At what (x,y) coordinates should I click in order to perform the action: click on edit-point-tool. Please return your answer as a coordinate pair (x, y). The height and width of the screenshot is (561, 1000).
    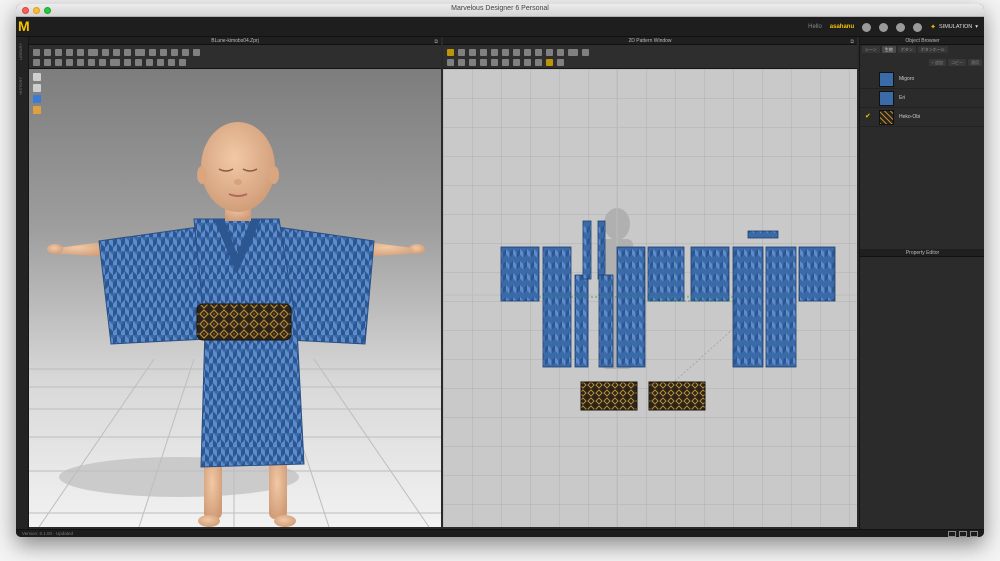
    Looking at the image, I should click on (461, 52).